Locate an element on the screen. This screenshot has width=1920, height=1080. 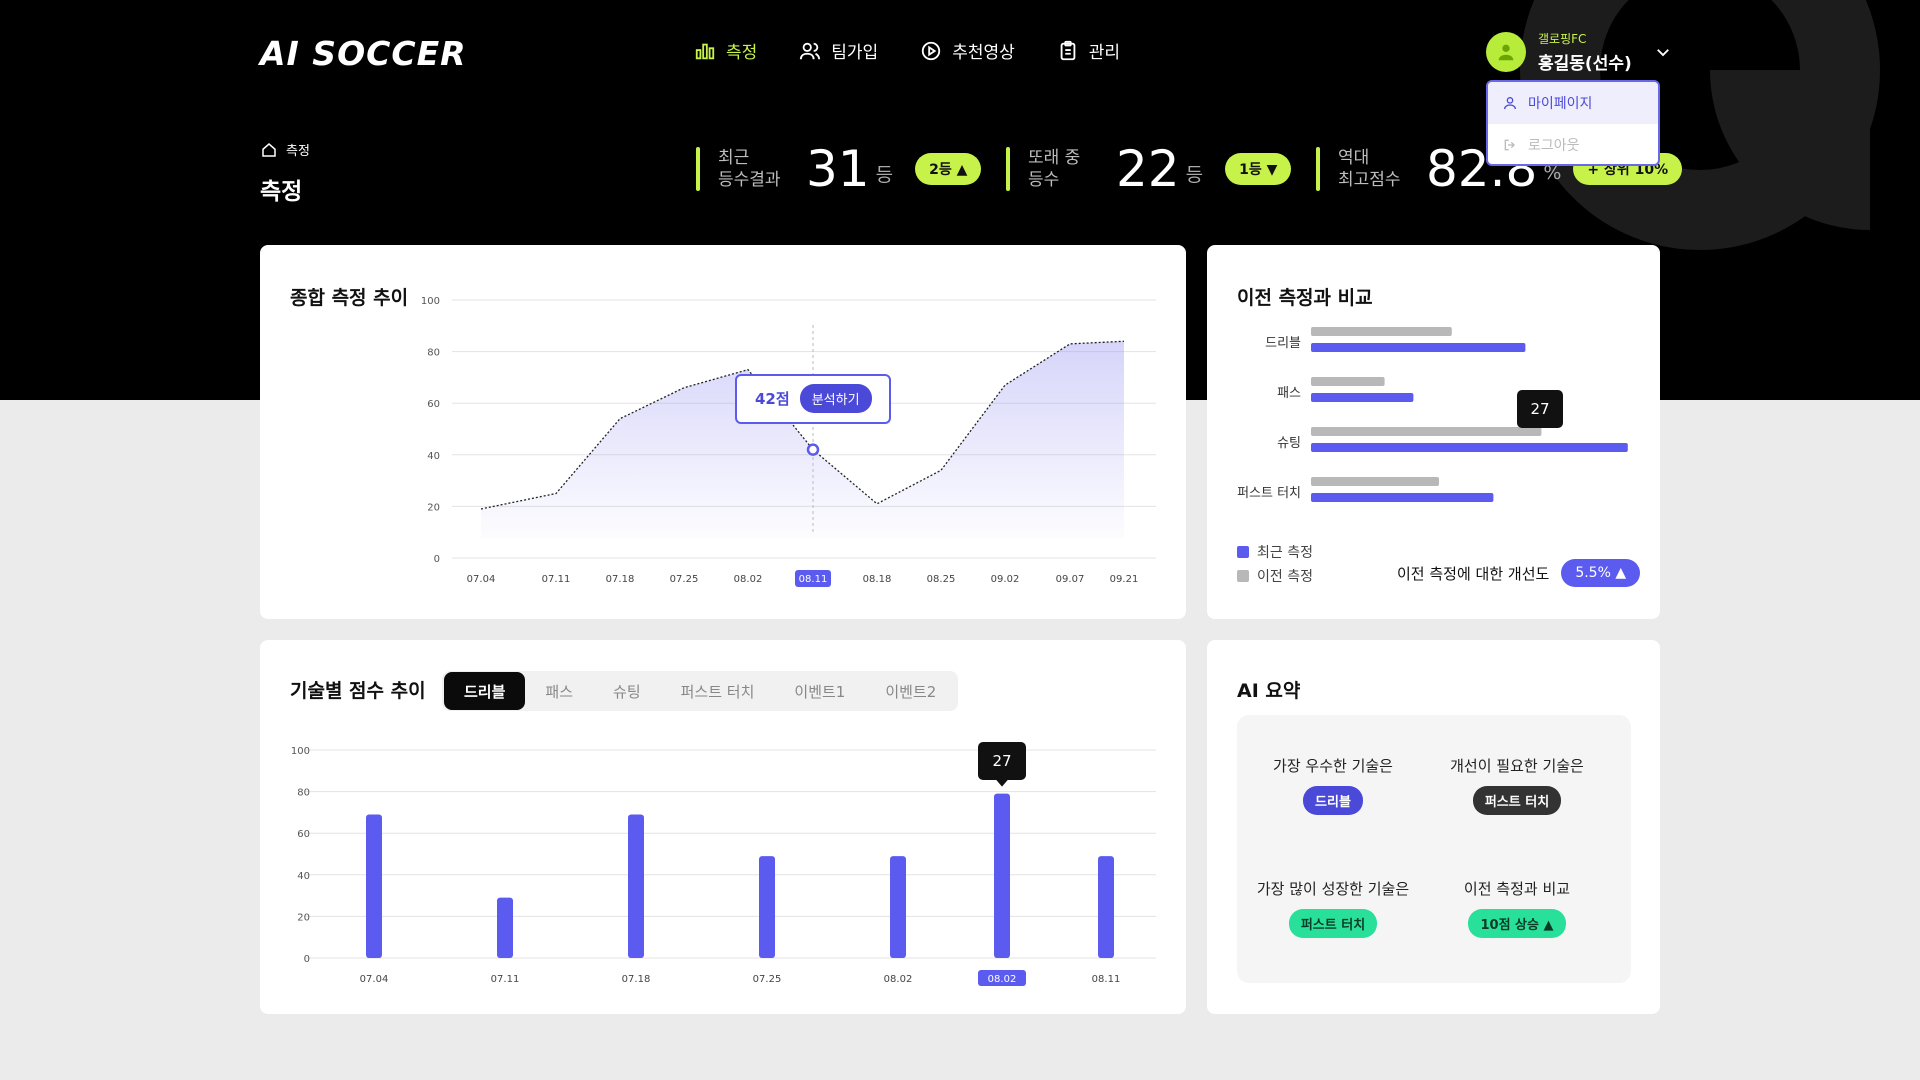
profile-dropdown: 마이페이지 로그아웃 is located at coordinates (1573, 123).